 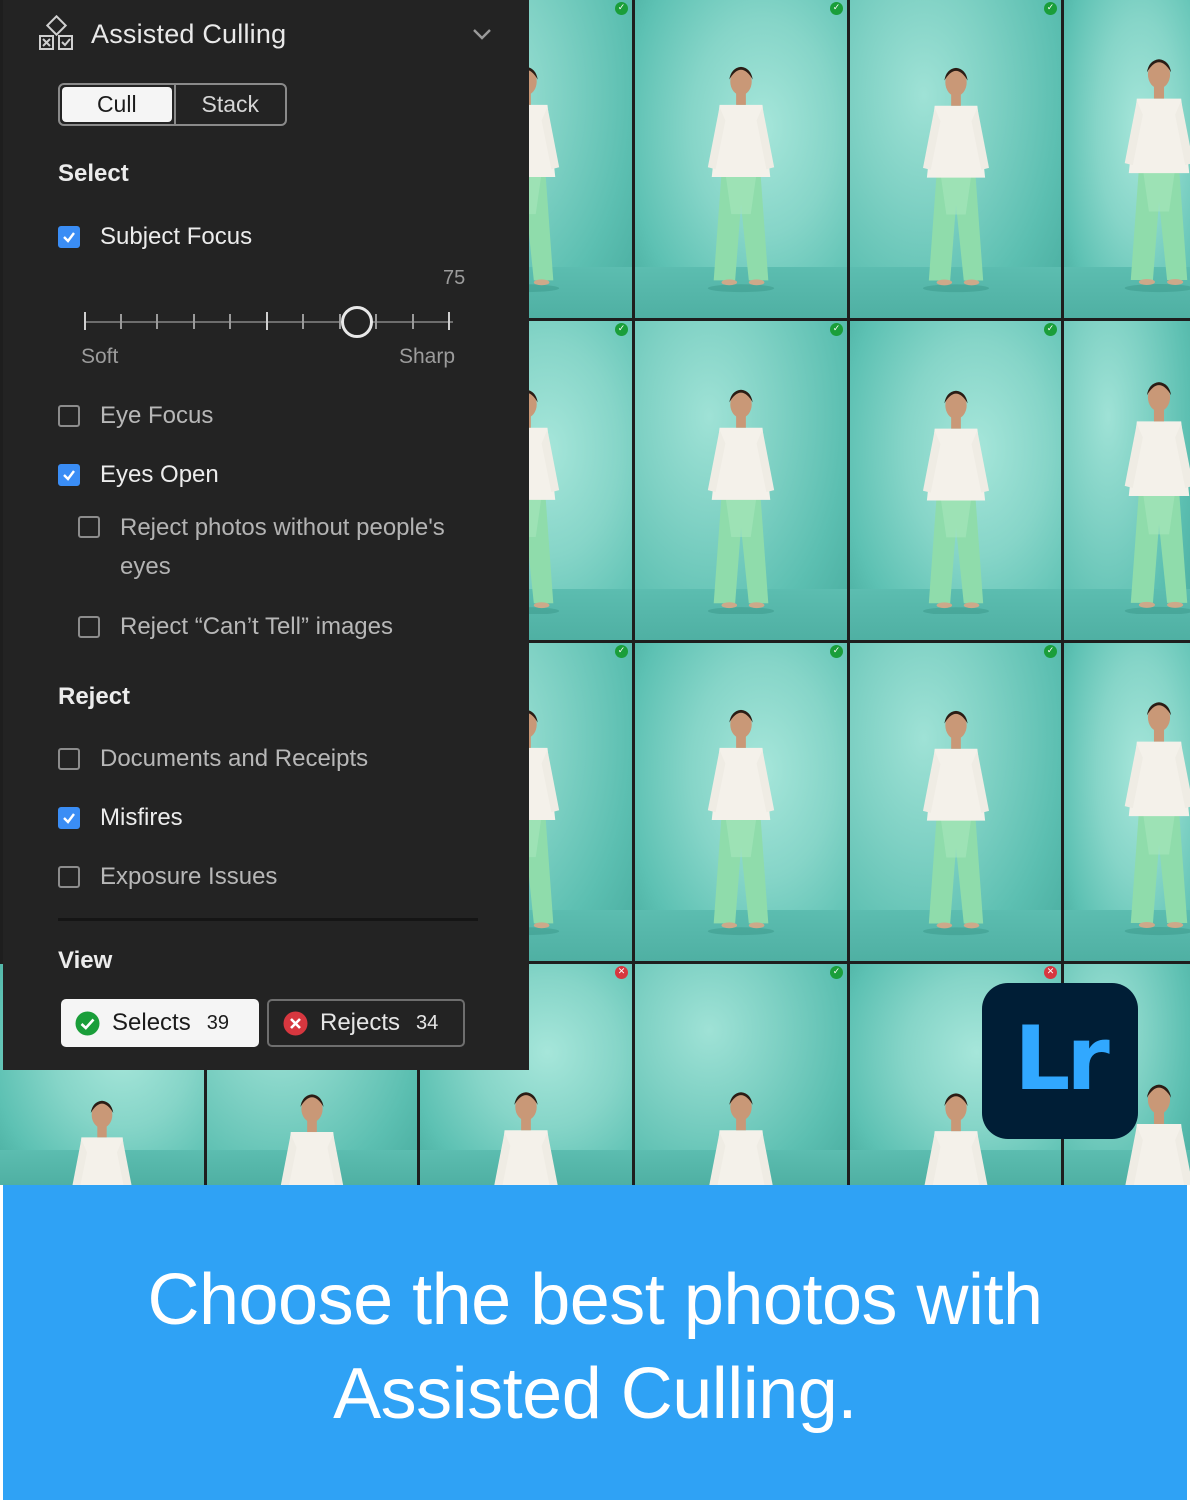 What do you see at coordinates (94, 696) in the screenshot?
I see `reject-section-heading: Reject` at bounding box center [94, 696].